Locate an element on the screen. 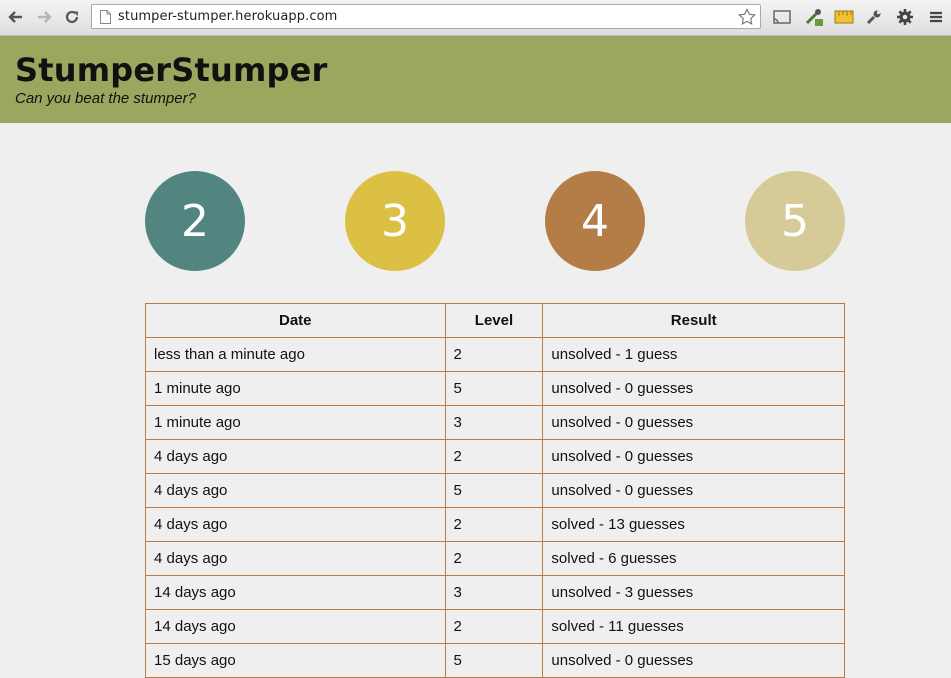 The height and width of the screenshot is (678, 951). site-header: StumperStumper Can you beat the stumper? is located at coordinates (475, 79).